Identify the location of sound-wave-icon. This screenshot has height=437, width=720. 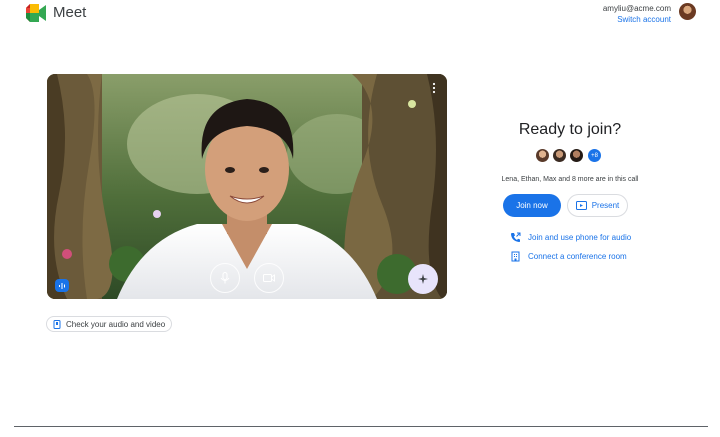
(62, 285).